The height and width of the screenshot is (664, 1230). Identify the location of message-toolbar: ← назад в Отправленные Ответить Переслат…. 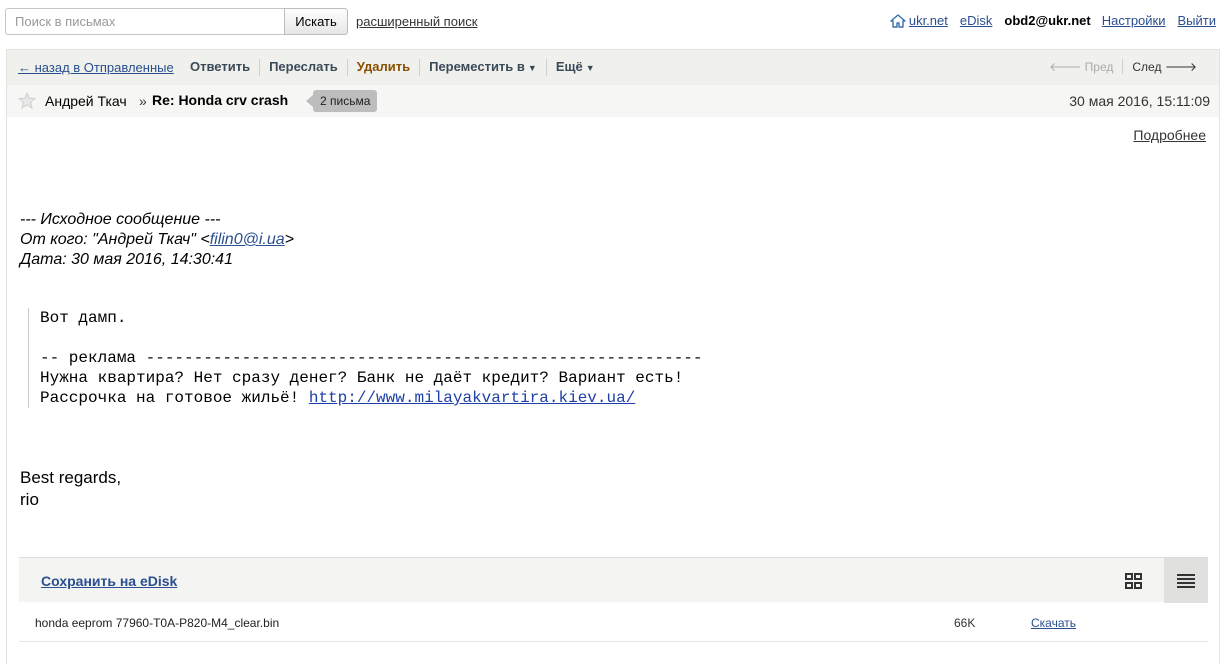
(613, 67).